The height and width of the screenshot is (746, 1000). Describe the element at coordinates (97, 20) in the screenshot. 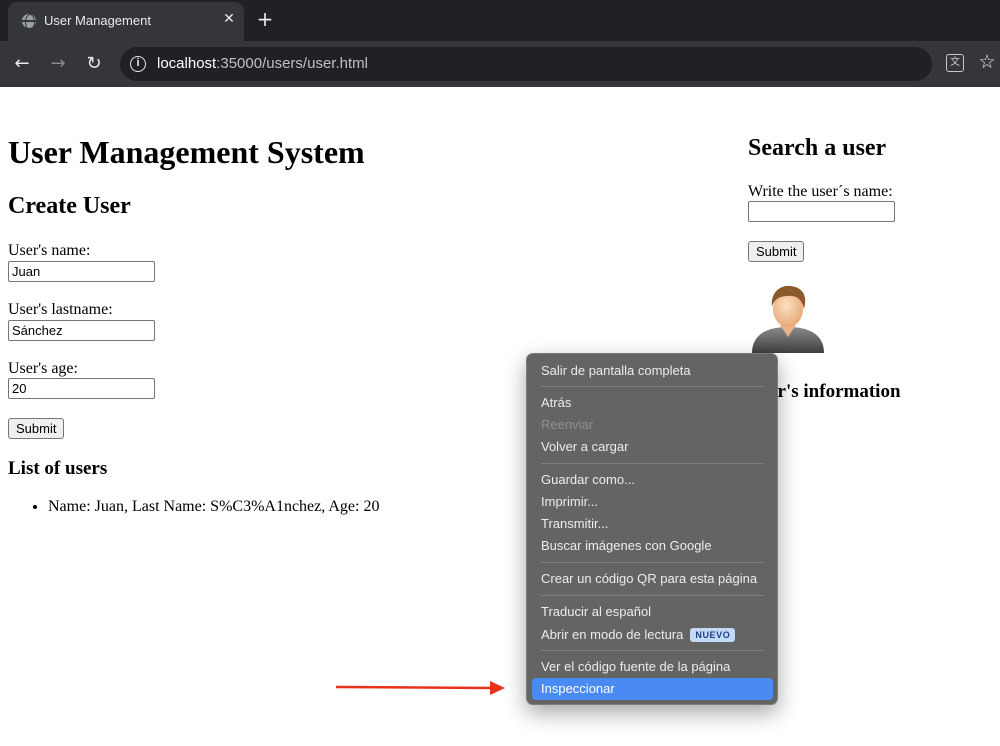

I see `tab-title: User Management` at that location.